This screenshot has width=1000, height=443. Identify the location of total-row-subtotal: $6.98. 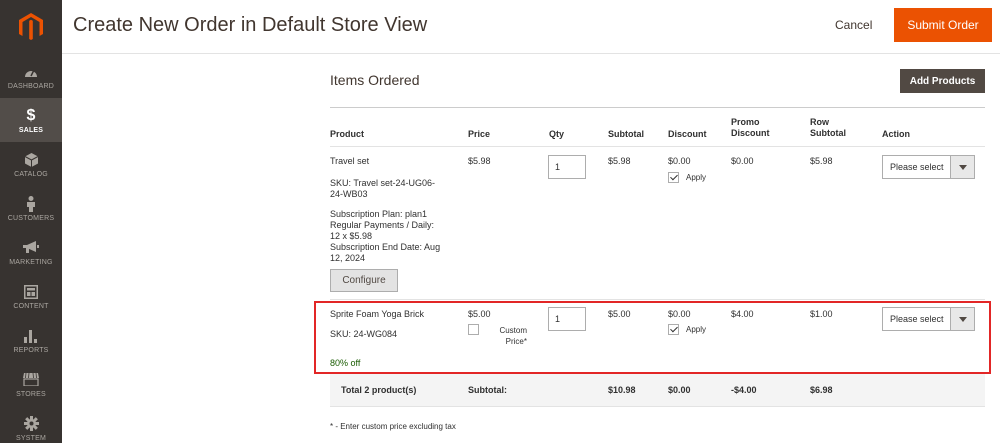
(821, 390).